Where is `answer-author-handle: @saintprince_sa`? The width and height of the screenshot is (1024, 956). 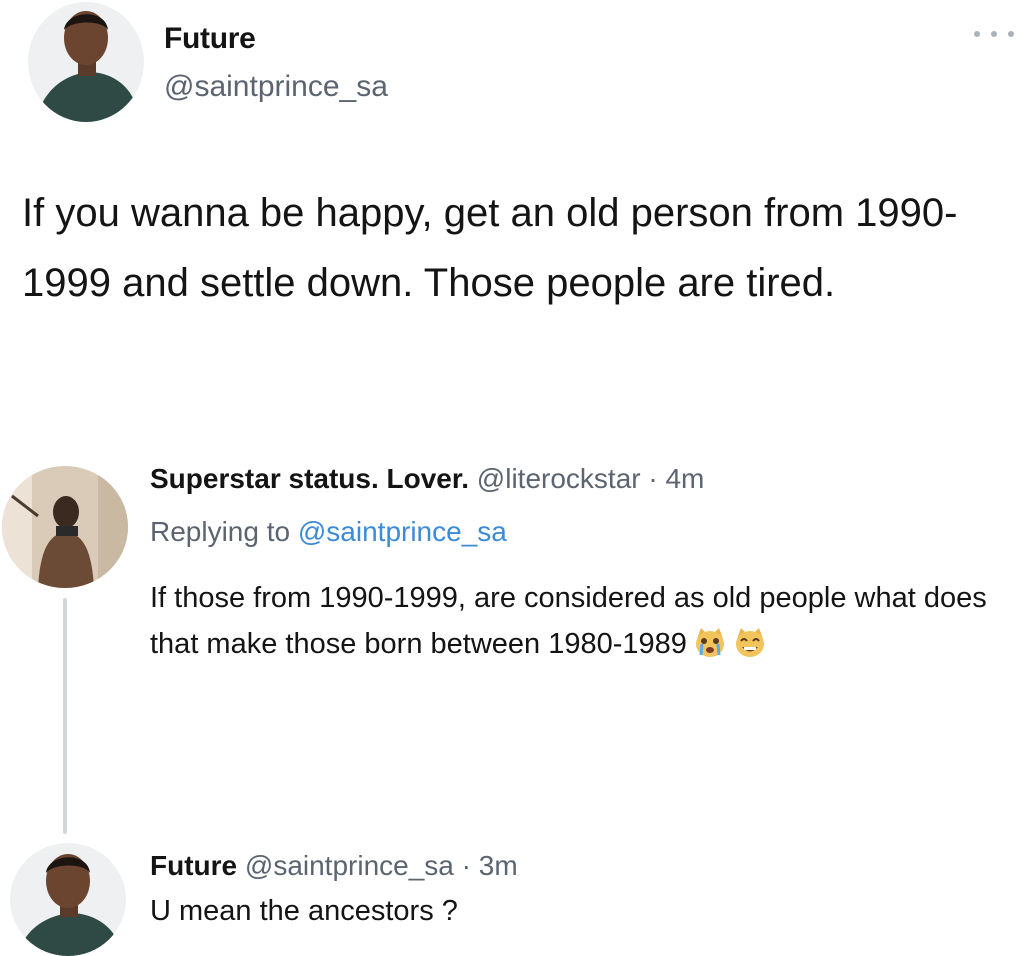 answer-author-handle: @saintprince_sa is located at coordinates (349, 865).